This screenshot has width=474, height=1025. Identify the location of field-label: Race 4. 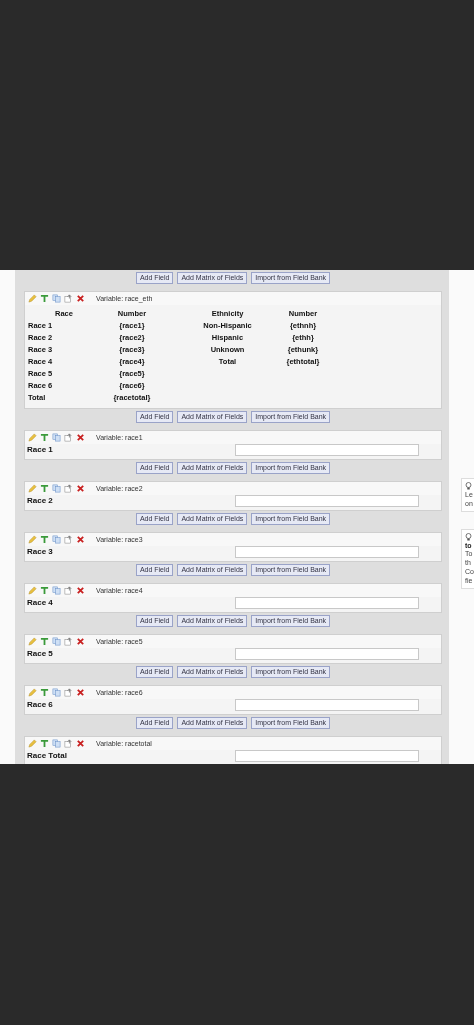
(40, 602).